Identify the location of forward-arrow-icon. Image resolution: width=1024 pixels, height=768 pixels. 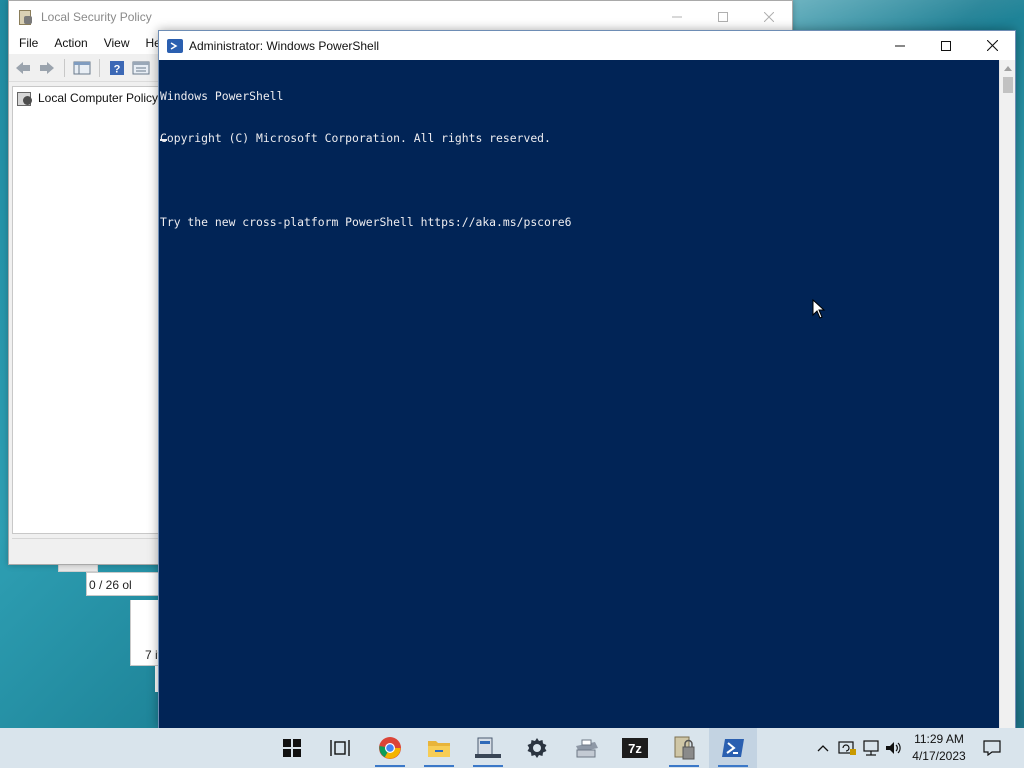
(47, 67).